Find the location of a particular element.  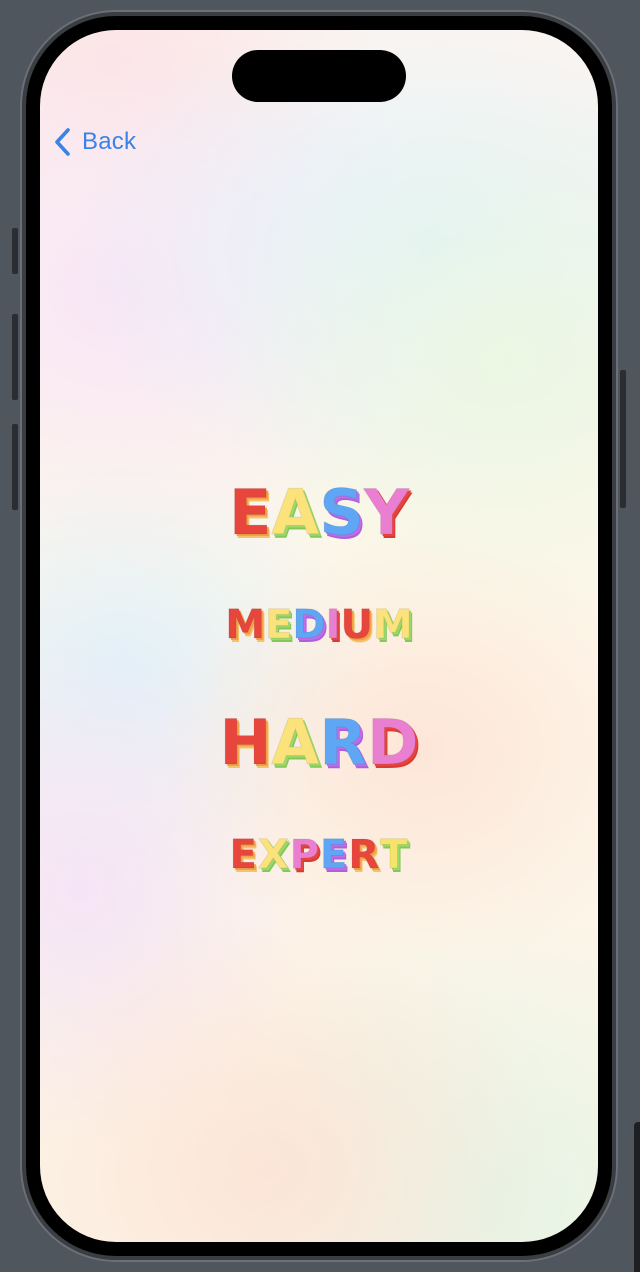

hard-letter: A is located at coordinates (295, 743).